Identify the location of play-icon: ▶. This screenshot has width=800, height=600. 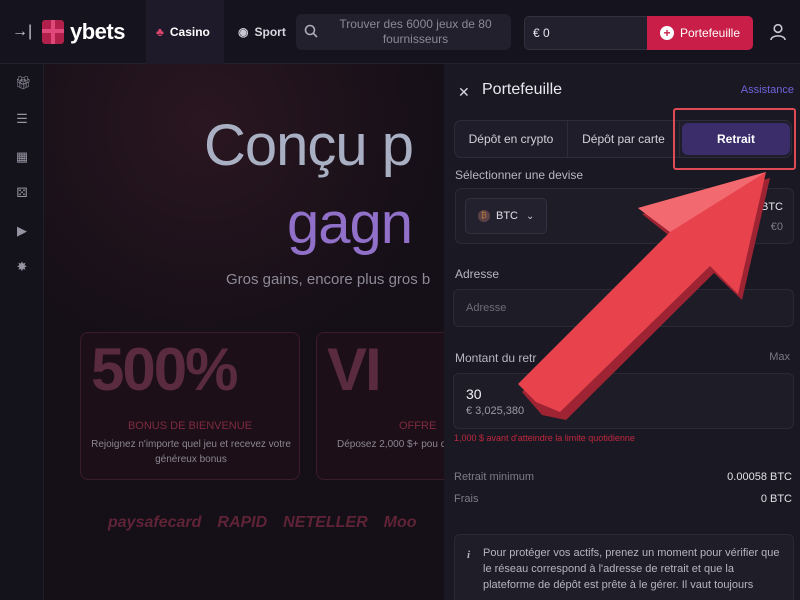
(22, 231).